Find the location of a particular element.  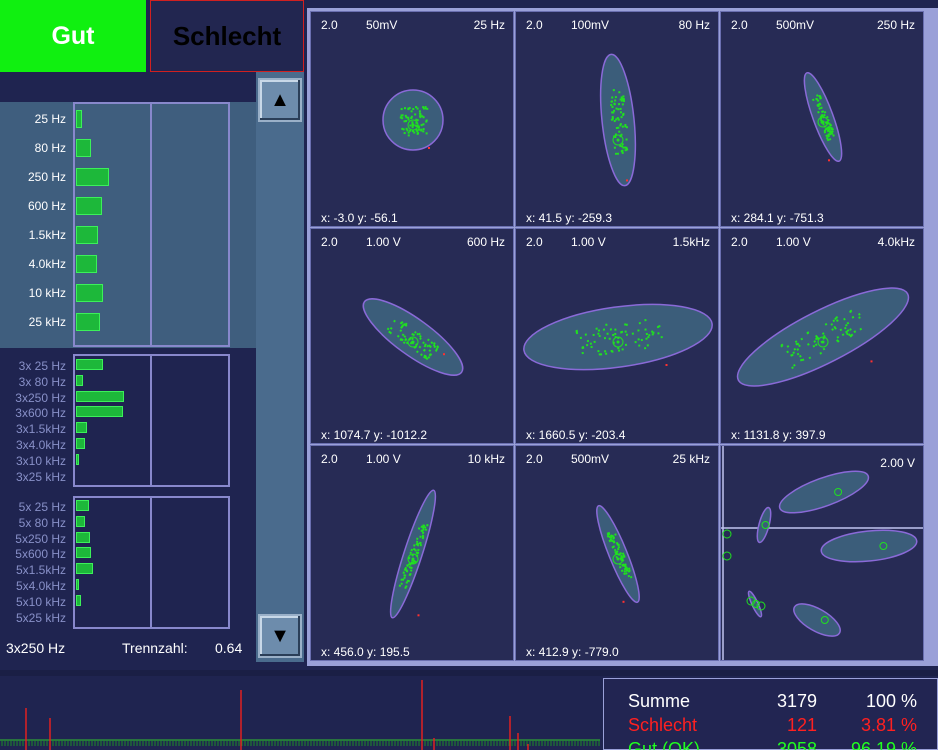

good-button: Gut is located at coordinates (73, 36).